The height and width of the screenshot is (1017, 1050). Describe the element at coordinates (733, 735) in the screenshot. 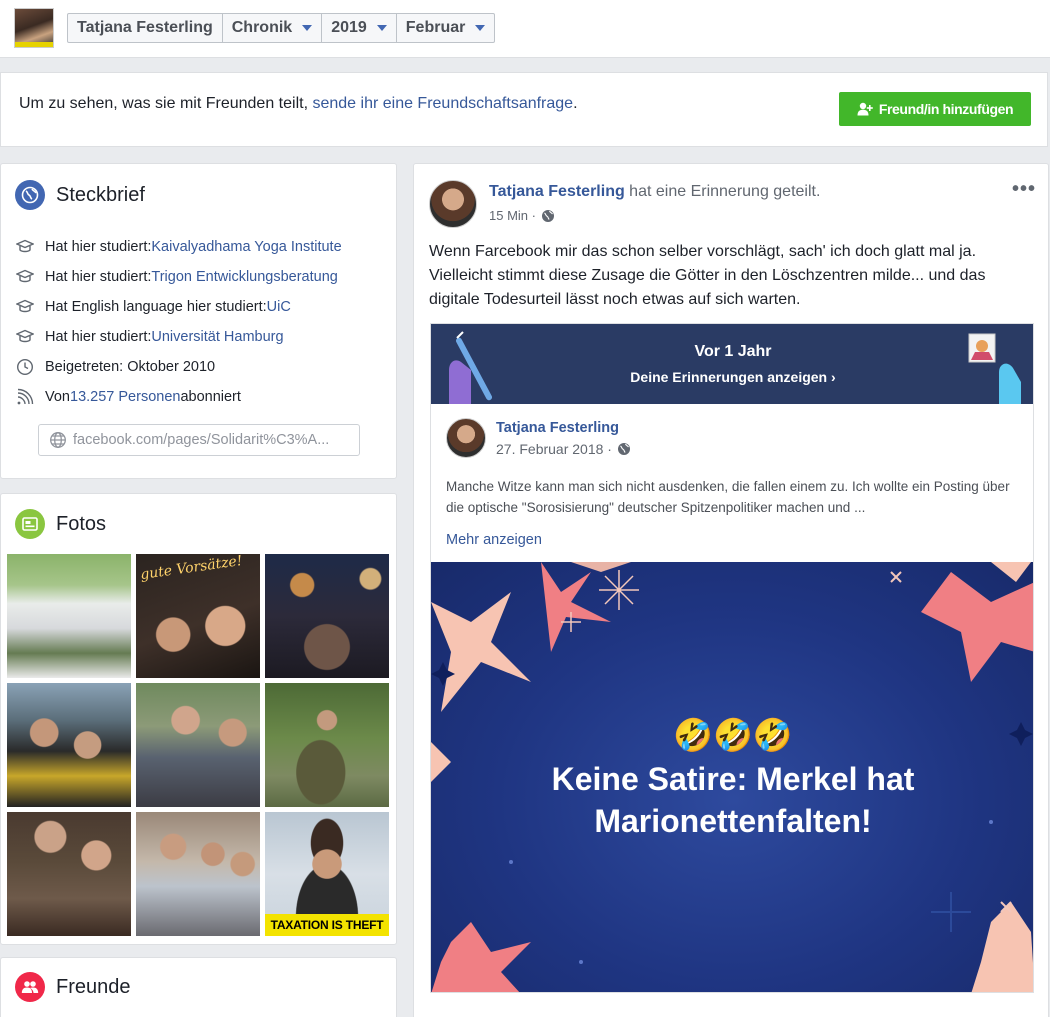

I see `laughing-emoji: 🤣🤣🤣` at that location.